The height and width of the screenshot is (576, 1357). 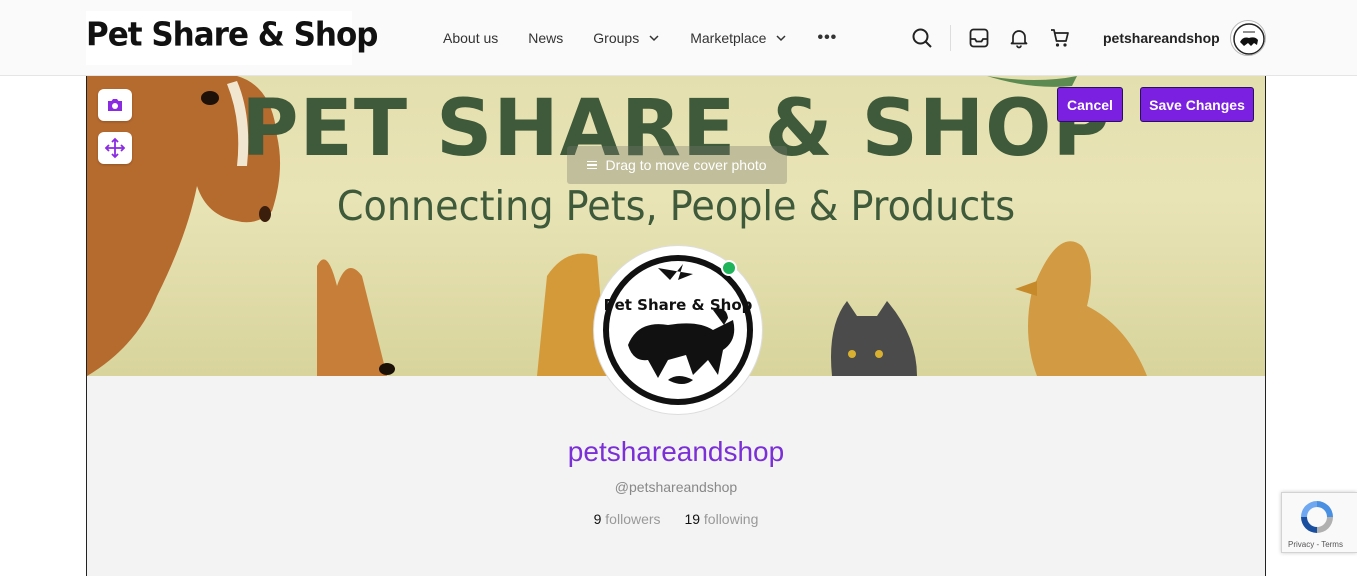 What do you see at coordinates (678, 305) in the screenshot?
I see `avatar-logo-text: Pet Share & Shop` at bounding box center [678, 305].